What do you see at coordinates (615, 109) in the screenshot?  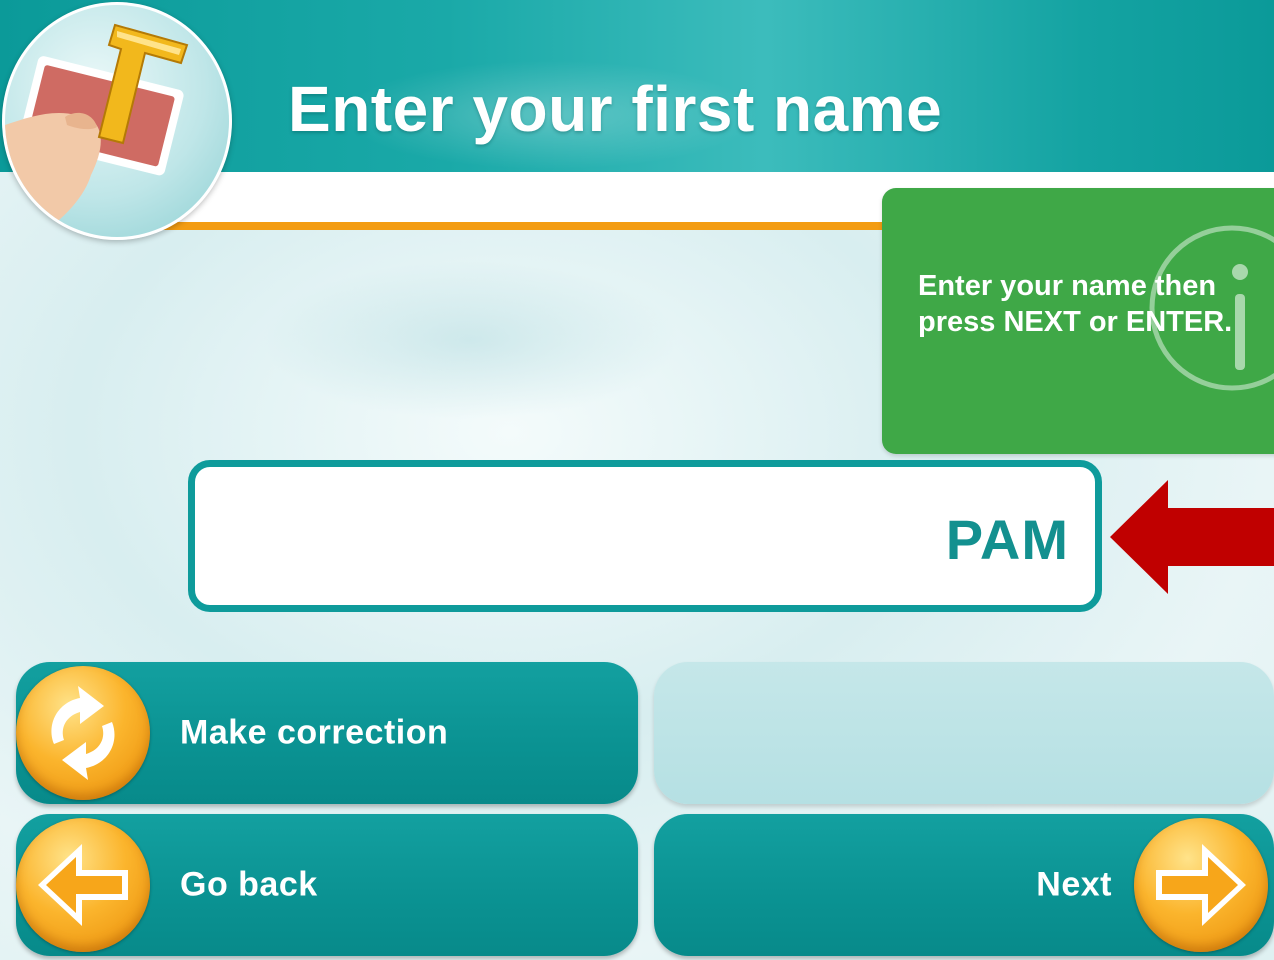 I see `page-title: Enter your first name` at bounding box center [615, 109].